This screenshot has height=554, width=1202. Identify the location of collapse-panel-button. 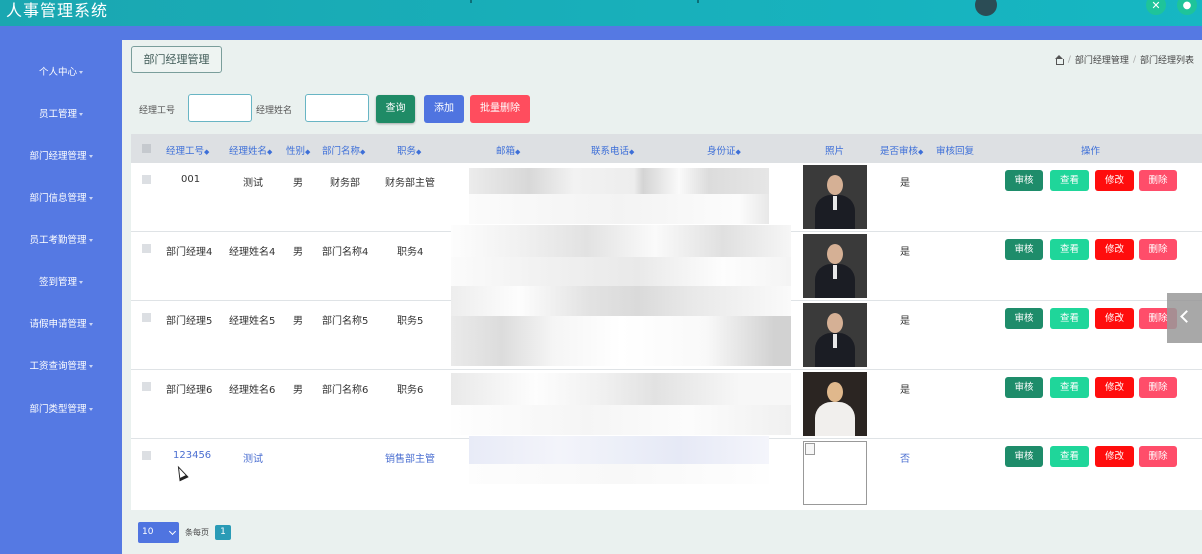
(1184, 318).